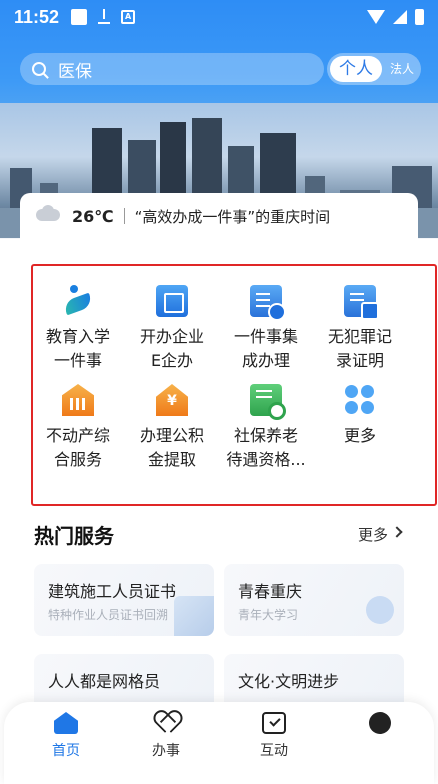  Describe the element at coordinates (128, 17) in the screenshot. I see `a-badge-icon: A` at that location.